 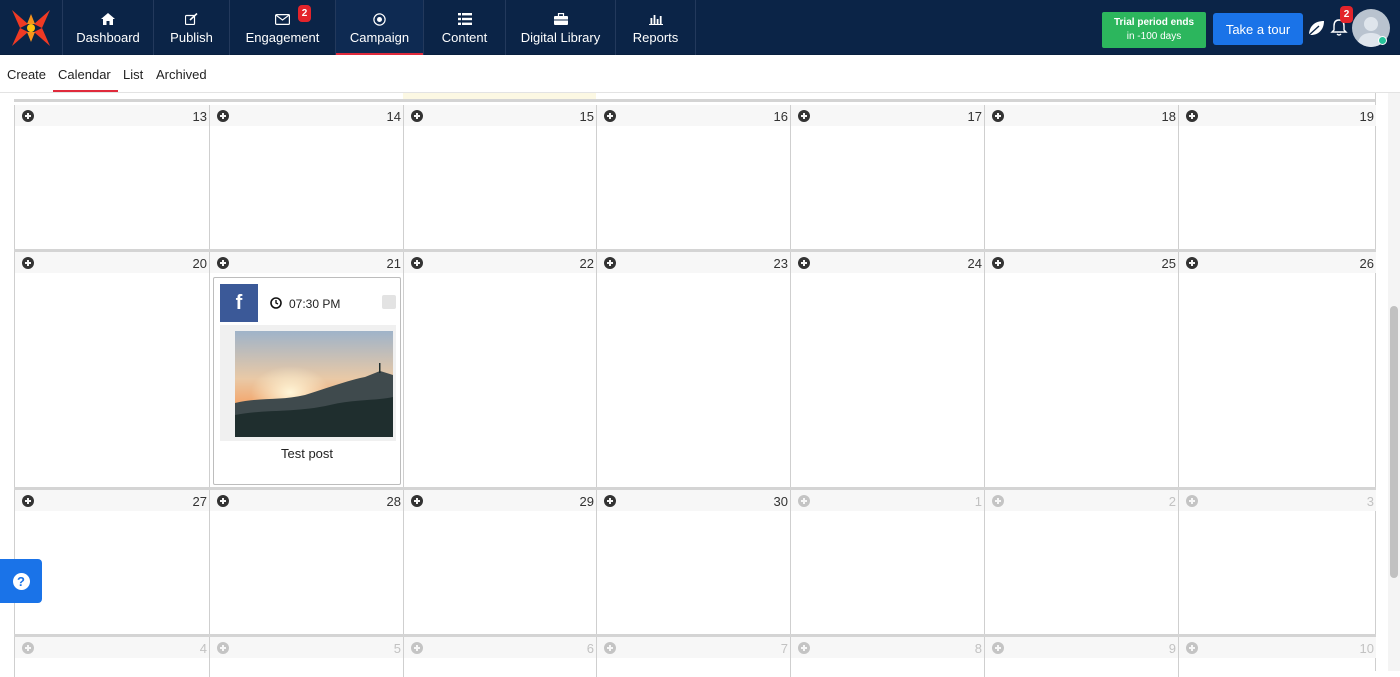 What do you see at coordinates (500, 500) in the screenshot?
I see `day-header: 29` at bounding box center [500, 500].